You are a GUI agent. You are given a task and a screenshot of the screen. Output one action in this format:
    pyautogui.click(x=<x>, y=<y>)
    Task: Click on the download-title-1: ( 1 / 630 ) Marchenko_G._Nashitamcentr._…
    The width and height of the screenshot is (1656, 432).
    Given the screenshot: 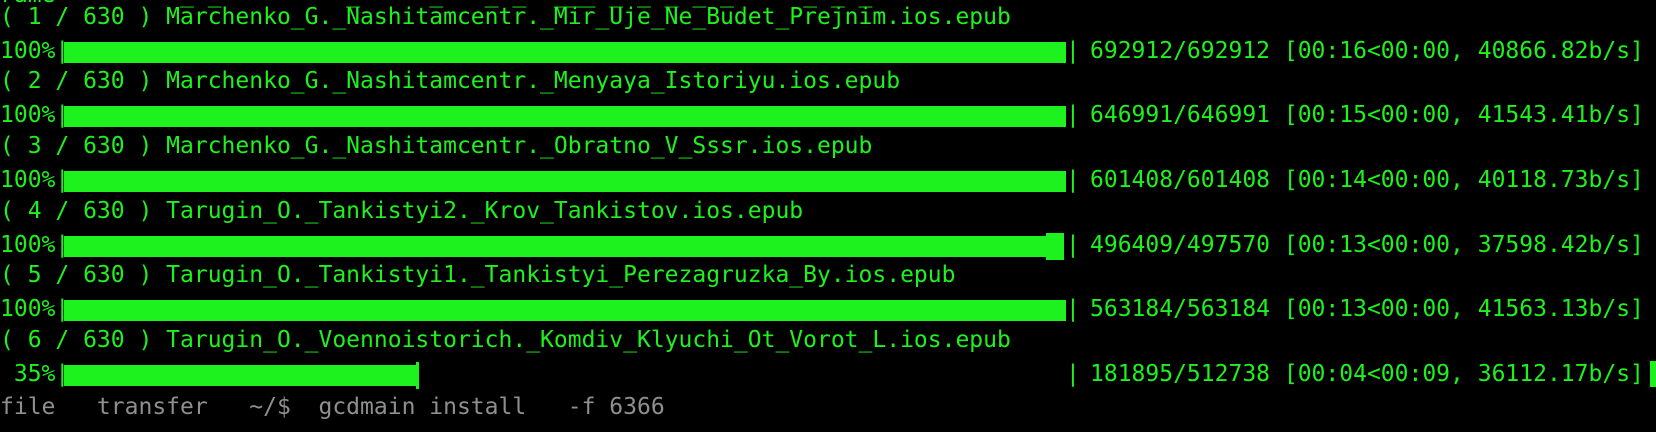 What is the action you would take?
    pyautogui.click(x=505, y=17)
    